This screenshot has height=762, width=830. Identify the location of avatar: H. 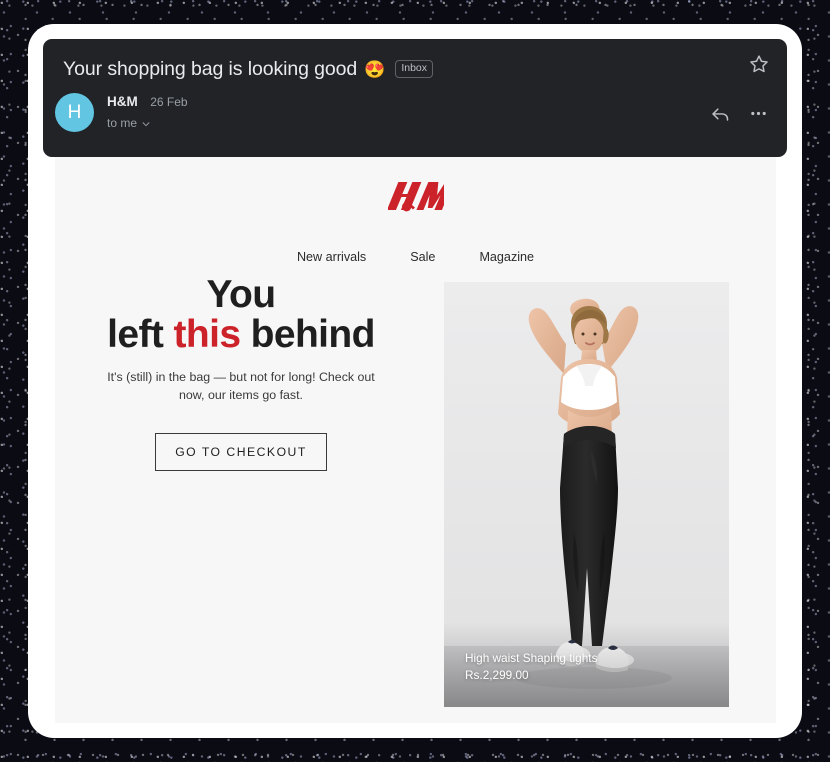
(74, 112).